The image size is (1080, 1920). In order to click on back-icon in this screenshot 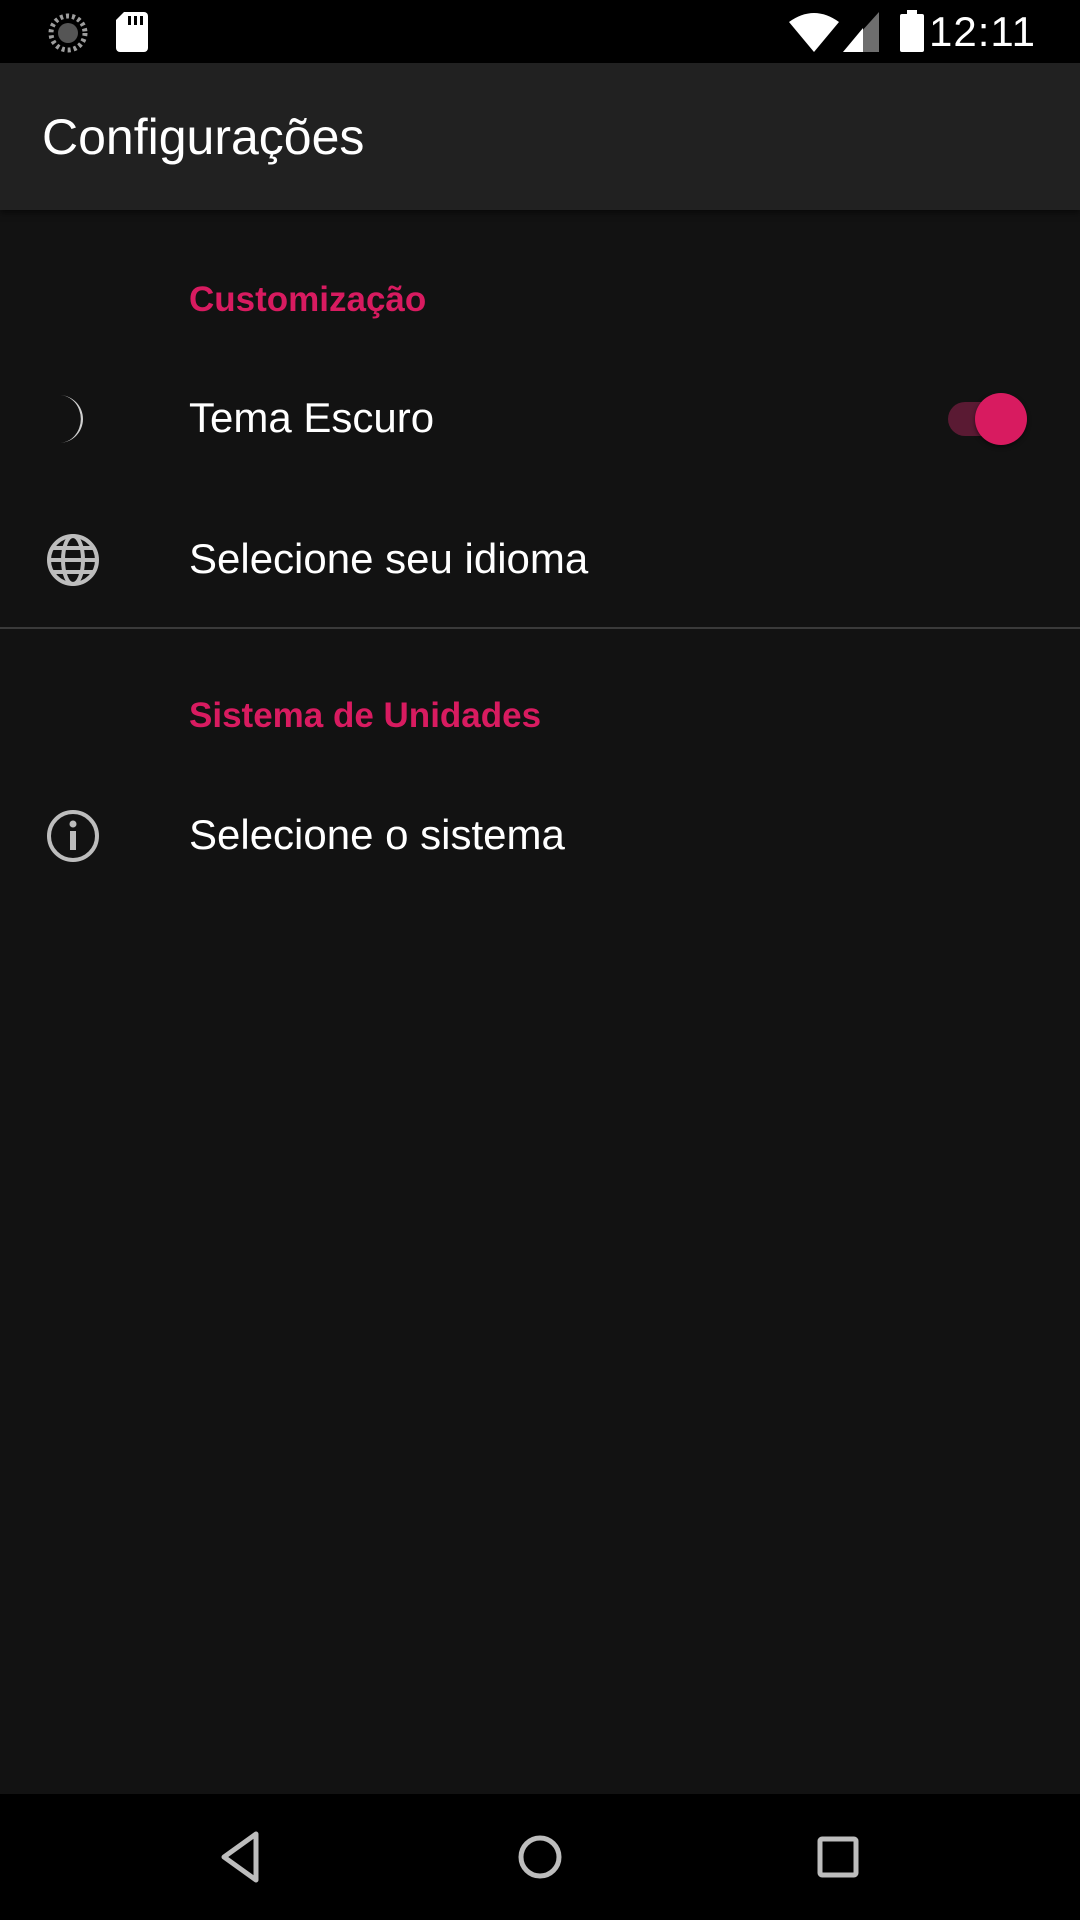, I will do `click(241, 1857)`.